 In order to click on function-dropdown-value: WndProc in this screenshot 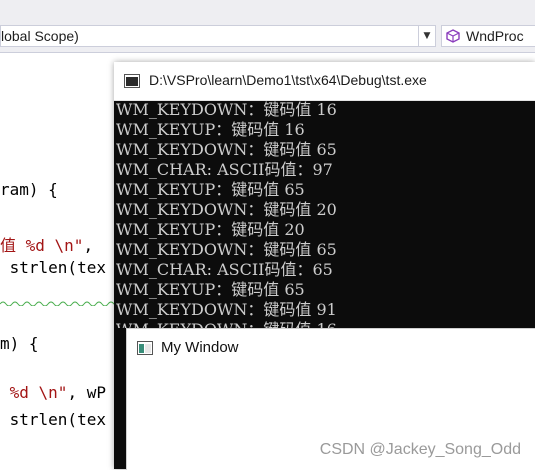, I will do `click(495, 36)`.